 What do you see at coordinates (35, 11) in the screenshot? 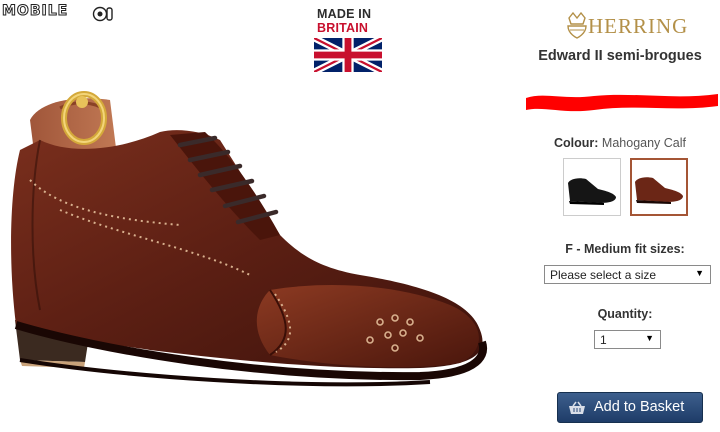
I see `watermark-text: MOBILE` at bounding box center [35, 11].